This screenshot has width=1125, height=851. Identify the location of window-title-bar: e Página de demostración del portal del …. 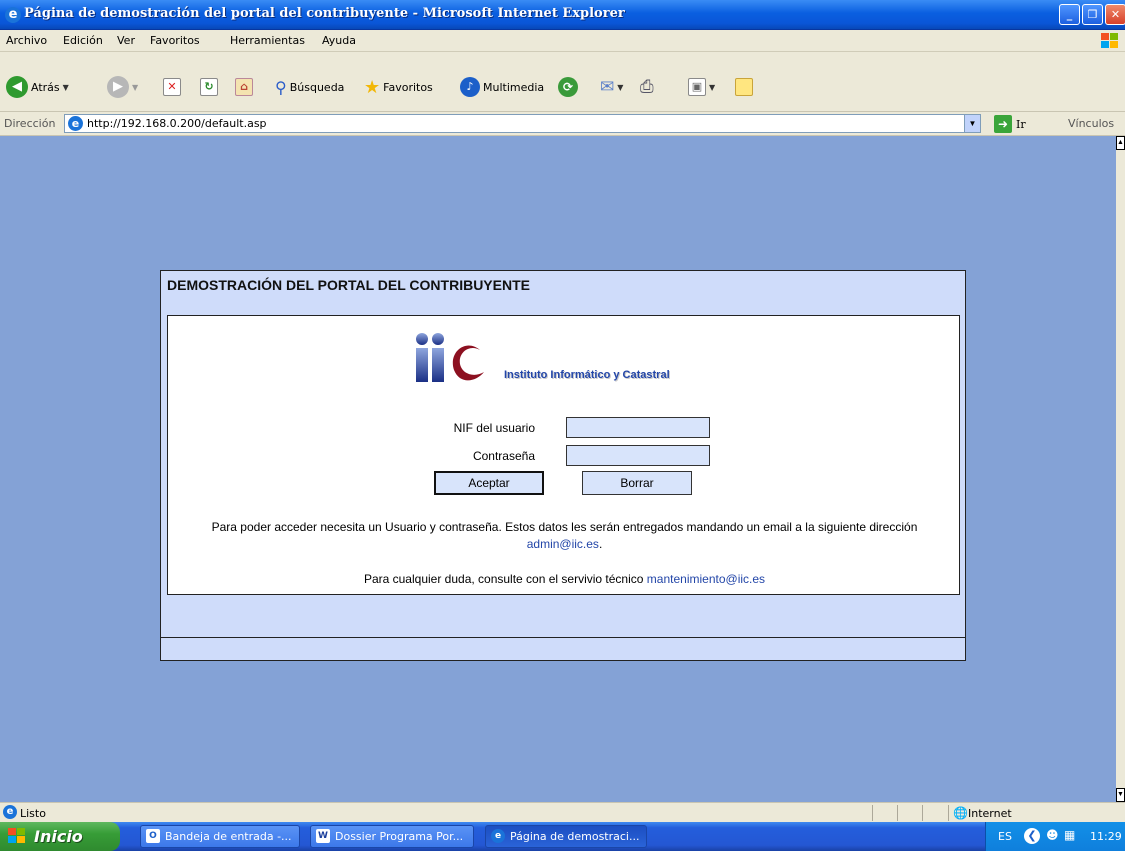
(562, 15).